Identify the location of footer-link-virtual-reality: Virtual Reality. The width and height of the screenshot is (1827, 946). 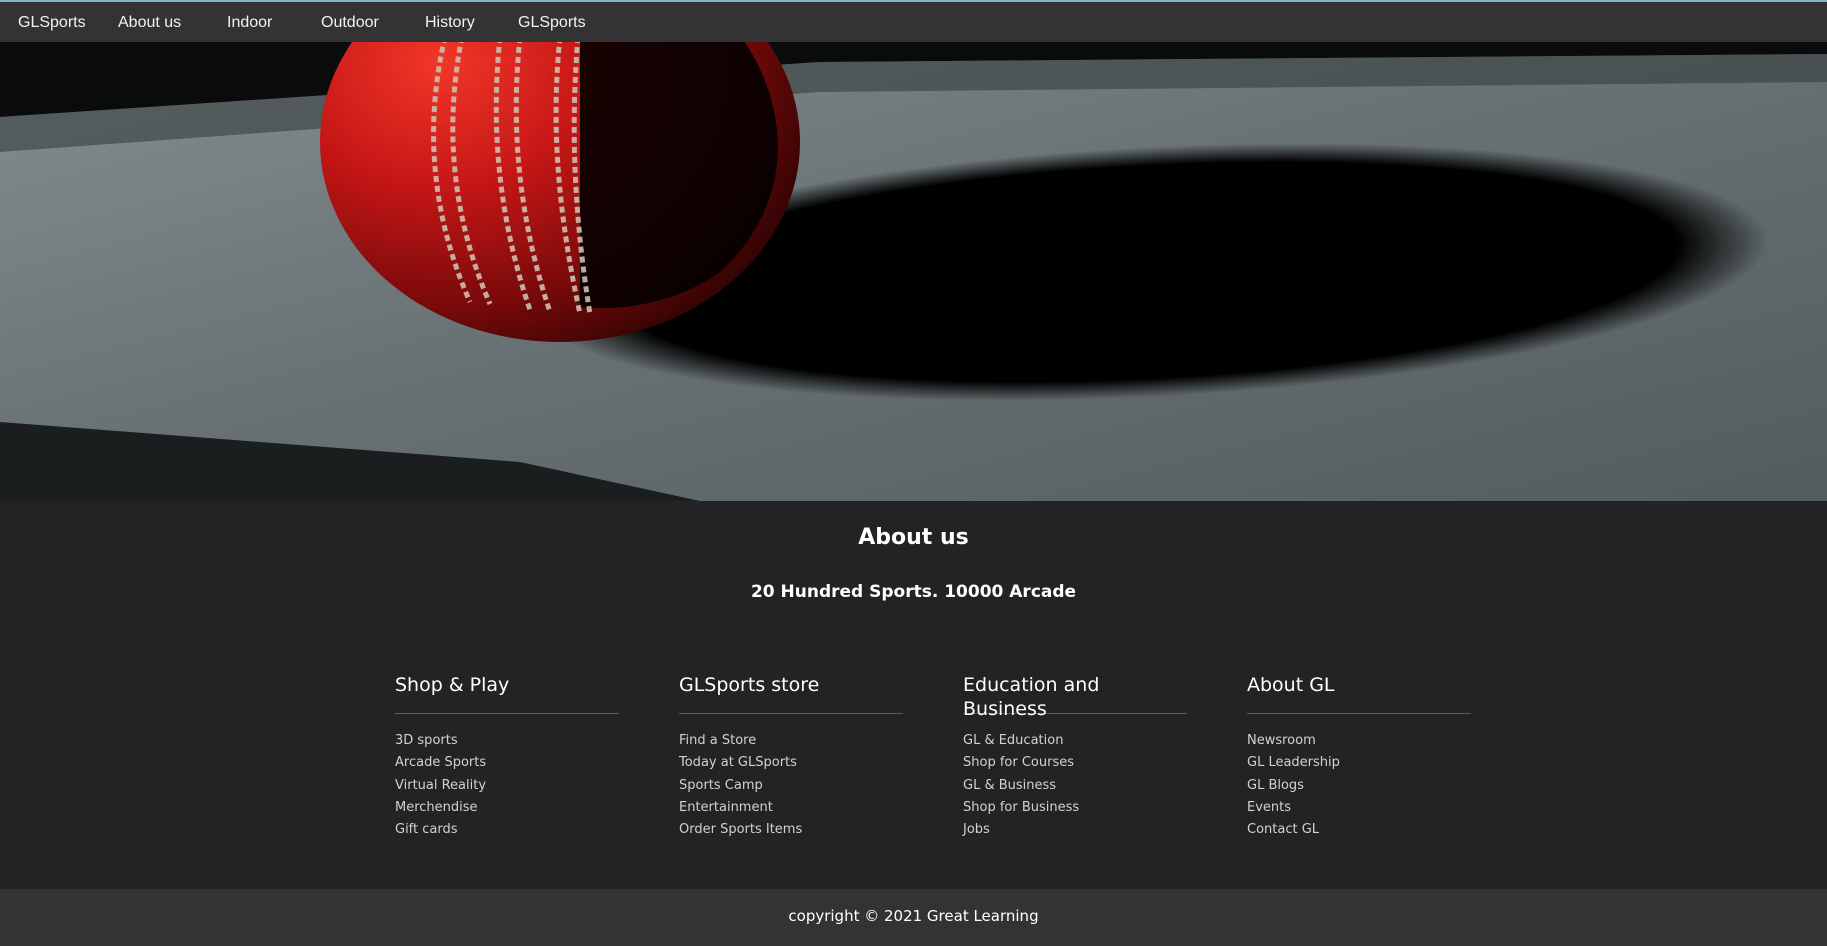
(507, 786).